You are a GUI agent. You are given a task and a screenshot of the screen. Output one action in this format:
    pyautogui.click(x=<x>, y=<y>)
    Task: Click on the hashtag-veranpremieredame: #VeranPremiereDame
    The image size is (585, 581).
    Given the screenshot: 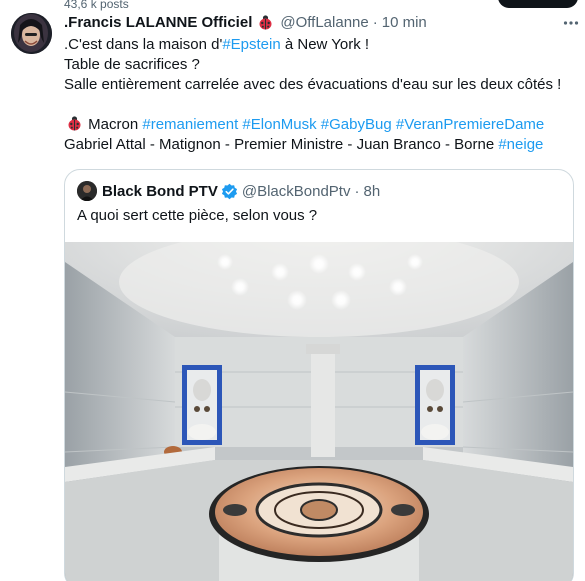 What is the action you would take?
    pyautogui.click(x=470, y=124)
    